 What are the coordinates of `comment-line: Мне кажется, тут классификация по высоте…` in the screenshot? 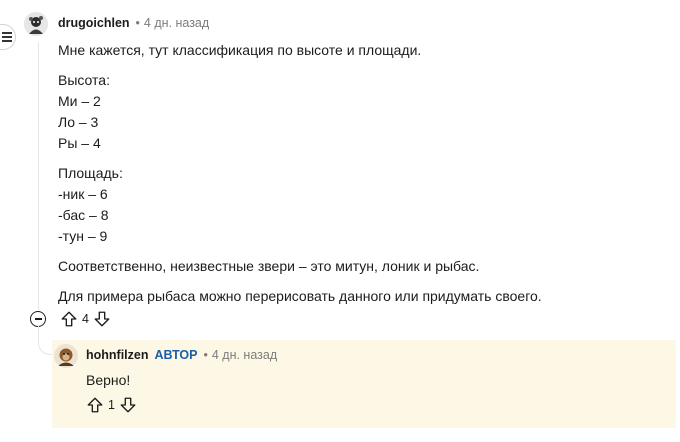 It's located at (240, 50).